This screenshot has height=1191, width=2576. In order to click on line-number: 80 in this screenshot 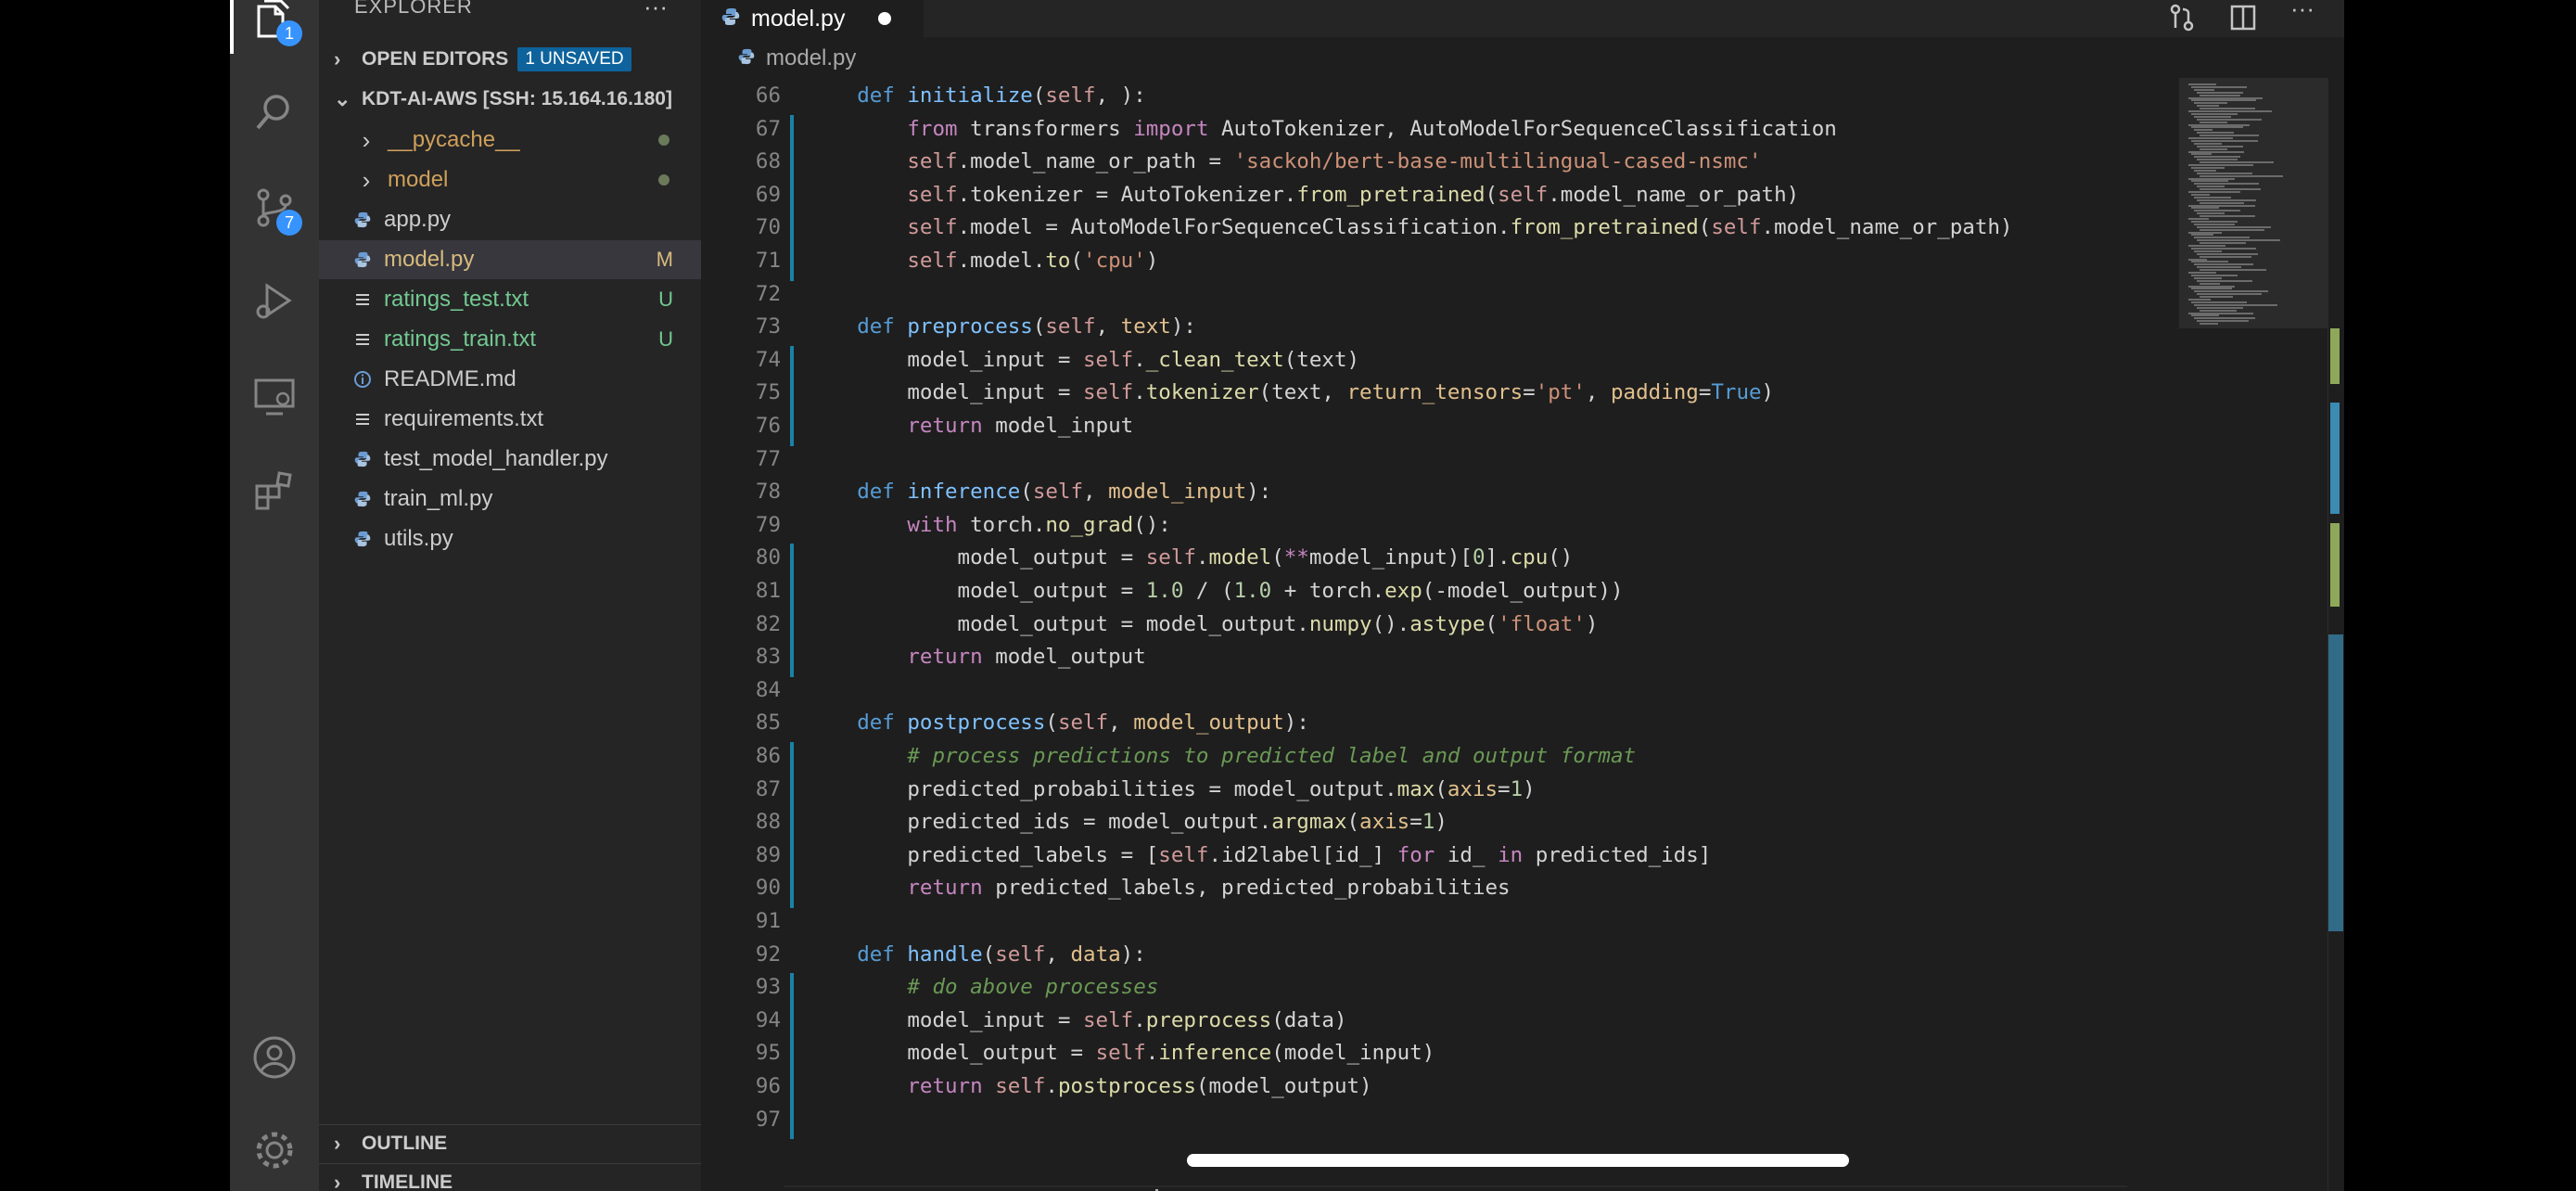, I will do `click(768, 558)`.